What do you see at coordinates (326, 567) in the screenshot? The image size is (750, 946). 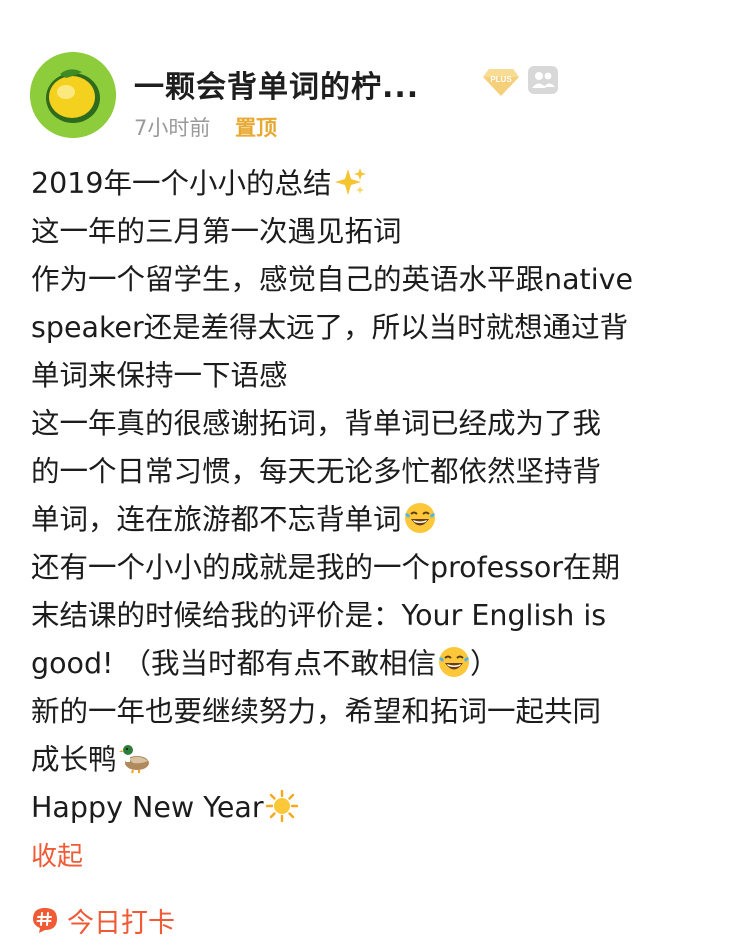 I see `content-line: 还有一个小小的成就是我的一个professor在期` at bounding box center [326, 567].